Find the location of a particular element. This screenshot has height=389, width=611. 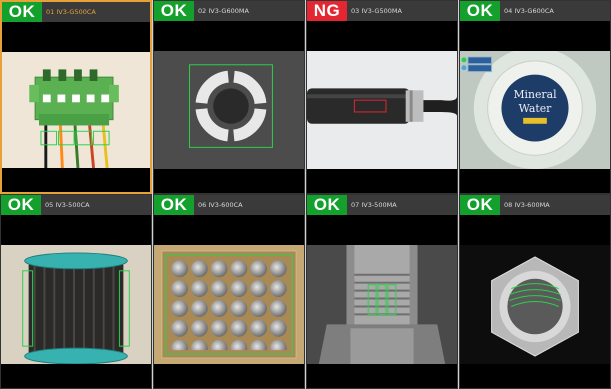

cable-connector-image is located at coordinates (382, 110).